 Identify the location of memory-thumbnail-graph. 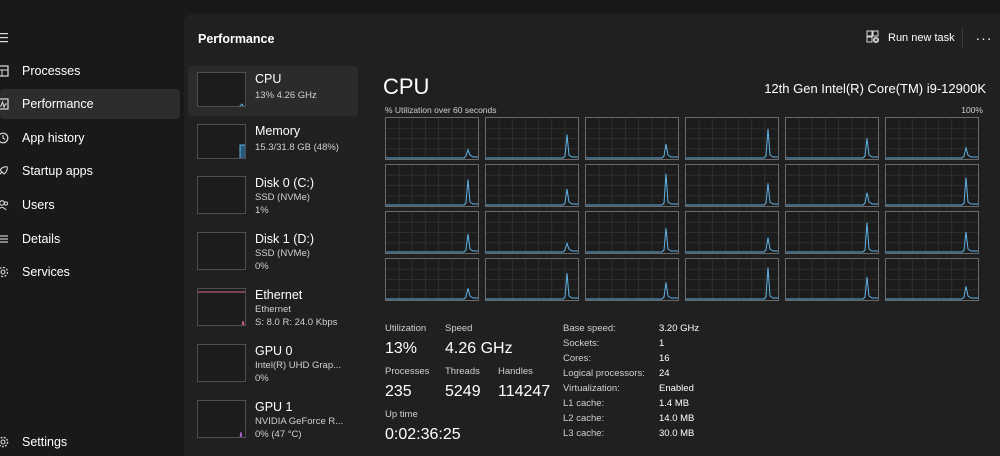
(221, 141).